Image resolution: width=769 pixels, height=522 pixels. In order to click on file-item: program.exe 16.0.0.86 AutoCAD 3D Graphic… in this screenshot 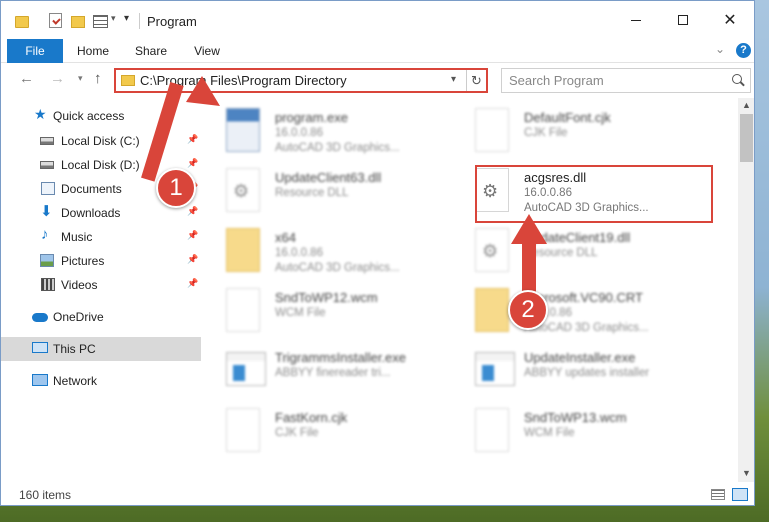, I will do `click(328, 131)`.